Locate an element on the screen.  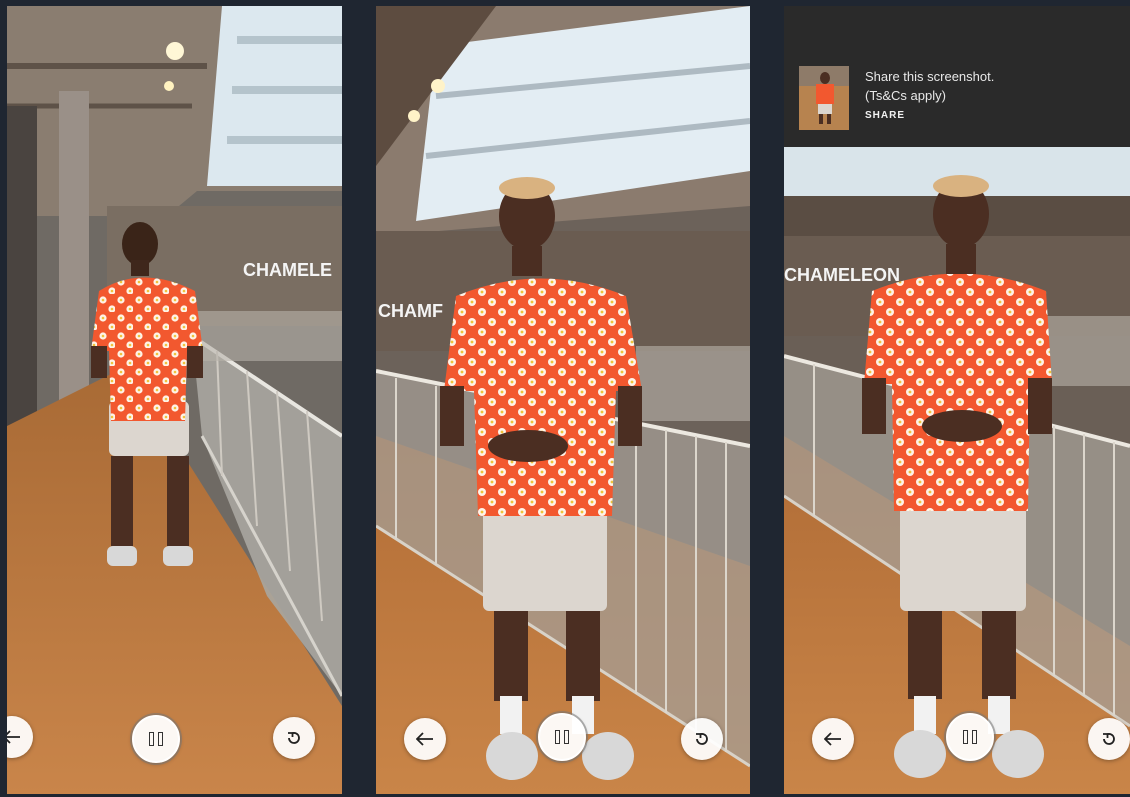
screenshot-thumbnail-image is located at coordinates (824, 98).